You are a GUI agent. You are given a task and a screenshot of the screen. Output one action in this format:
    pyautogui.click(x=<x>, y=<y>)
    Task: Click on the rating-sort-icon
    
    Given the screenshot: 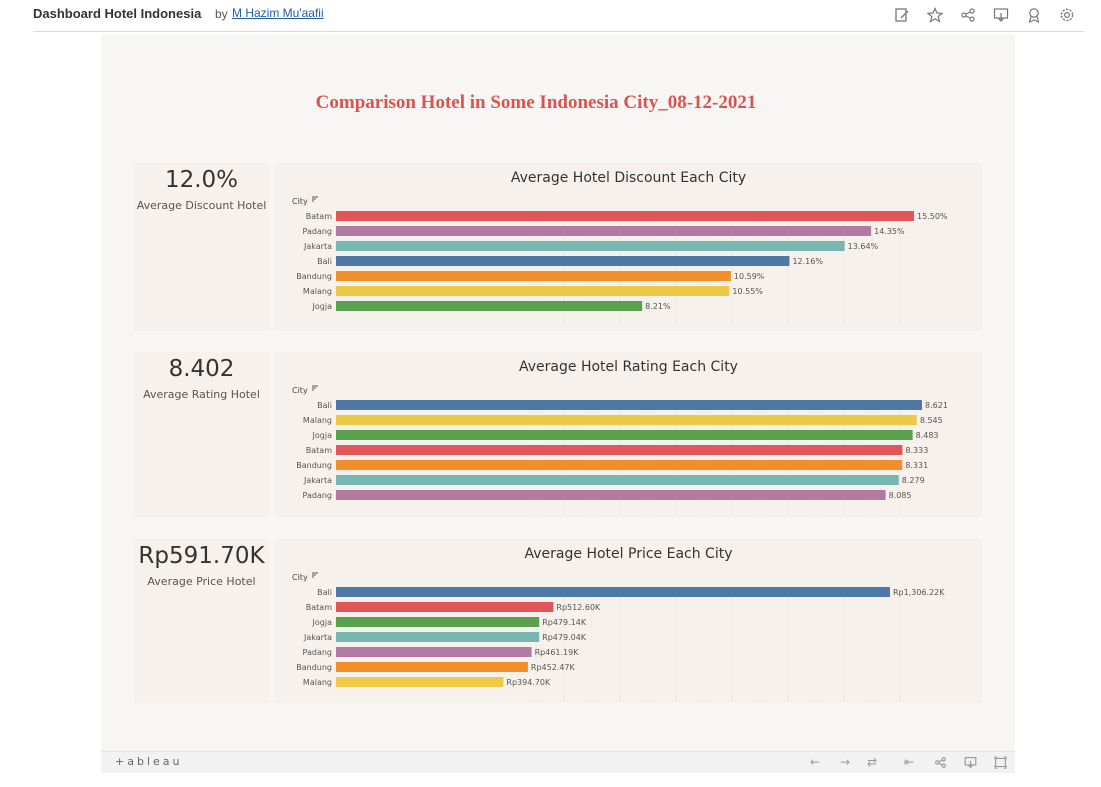 What is the action you would take?
    pyautogui.click(x=315, y=388)
    